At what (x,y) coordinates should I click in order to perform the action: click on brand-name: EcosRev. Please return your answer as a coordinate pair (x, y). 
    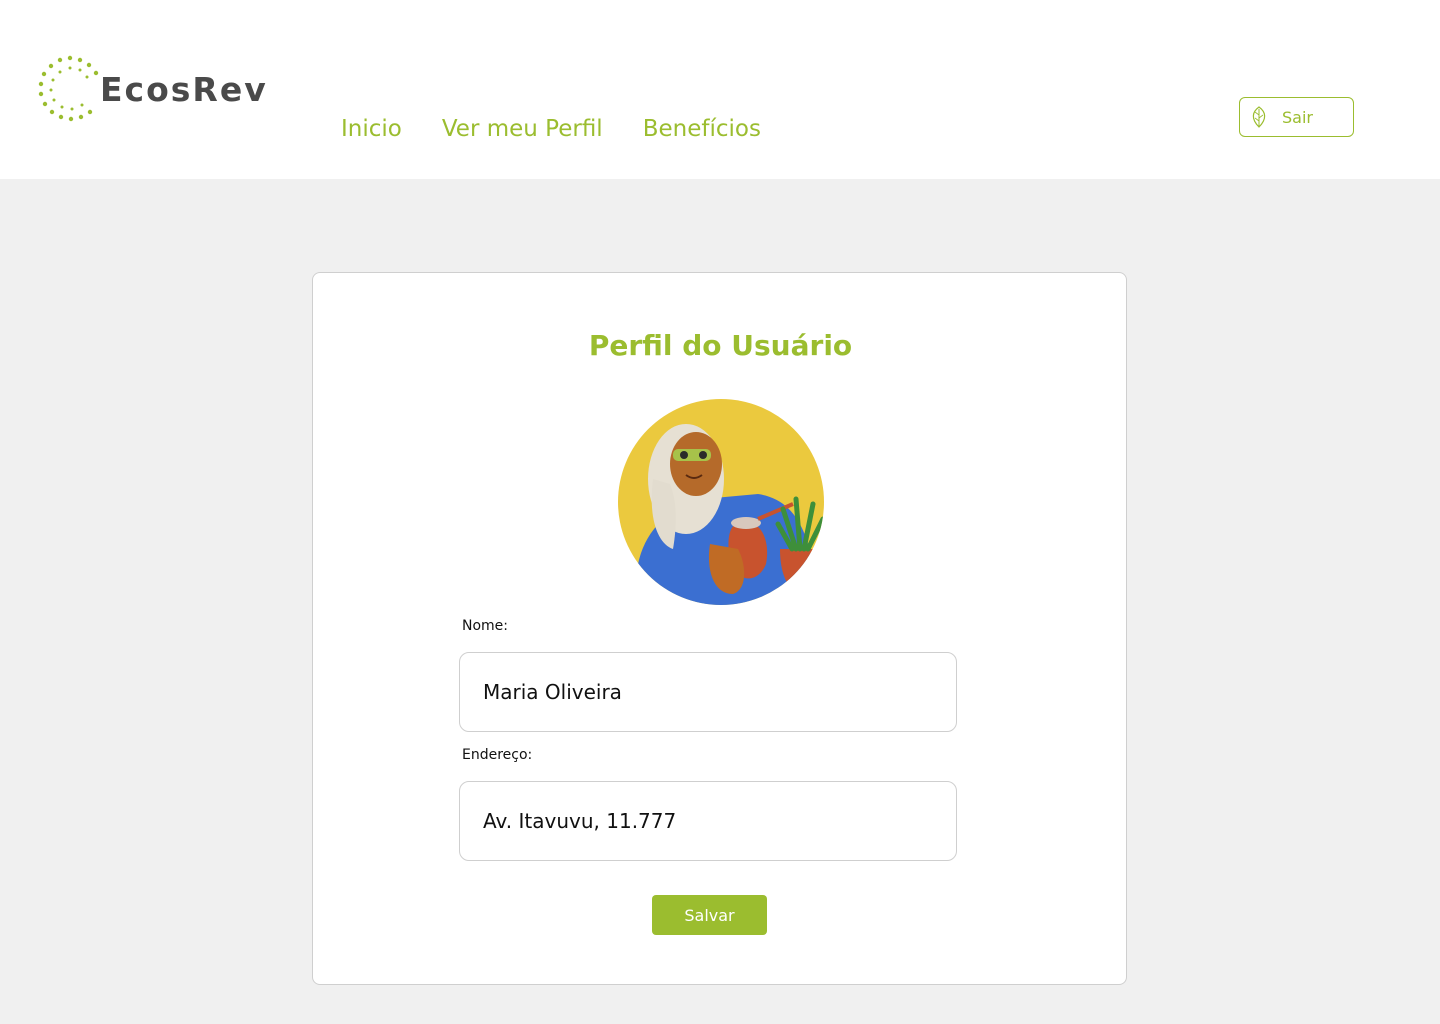
    Looking at the image, I should click on (184, 89).